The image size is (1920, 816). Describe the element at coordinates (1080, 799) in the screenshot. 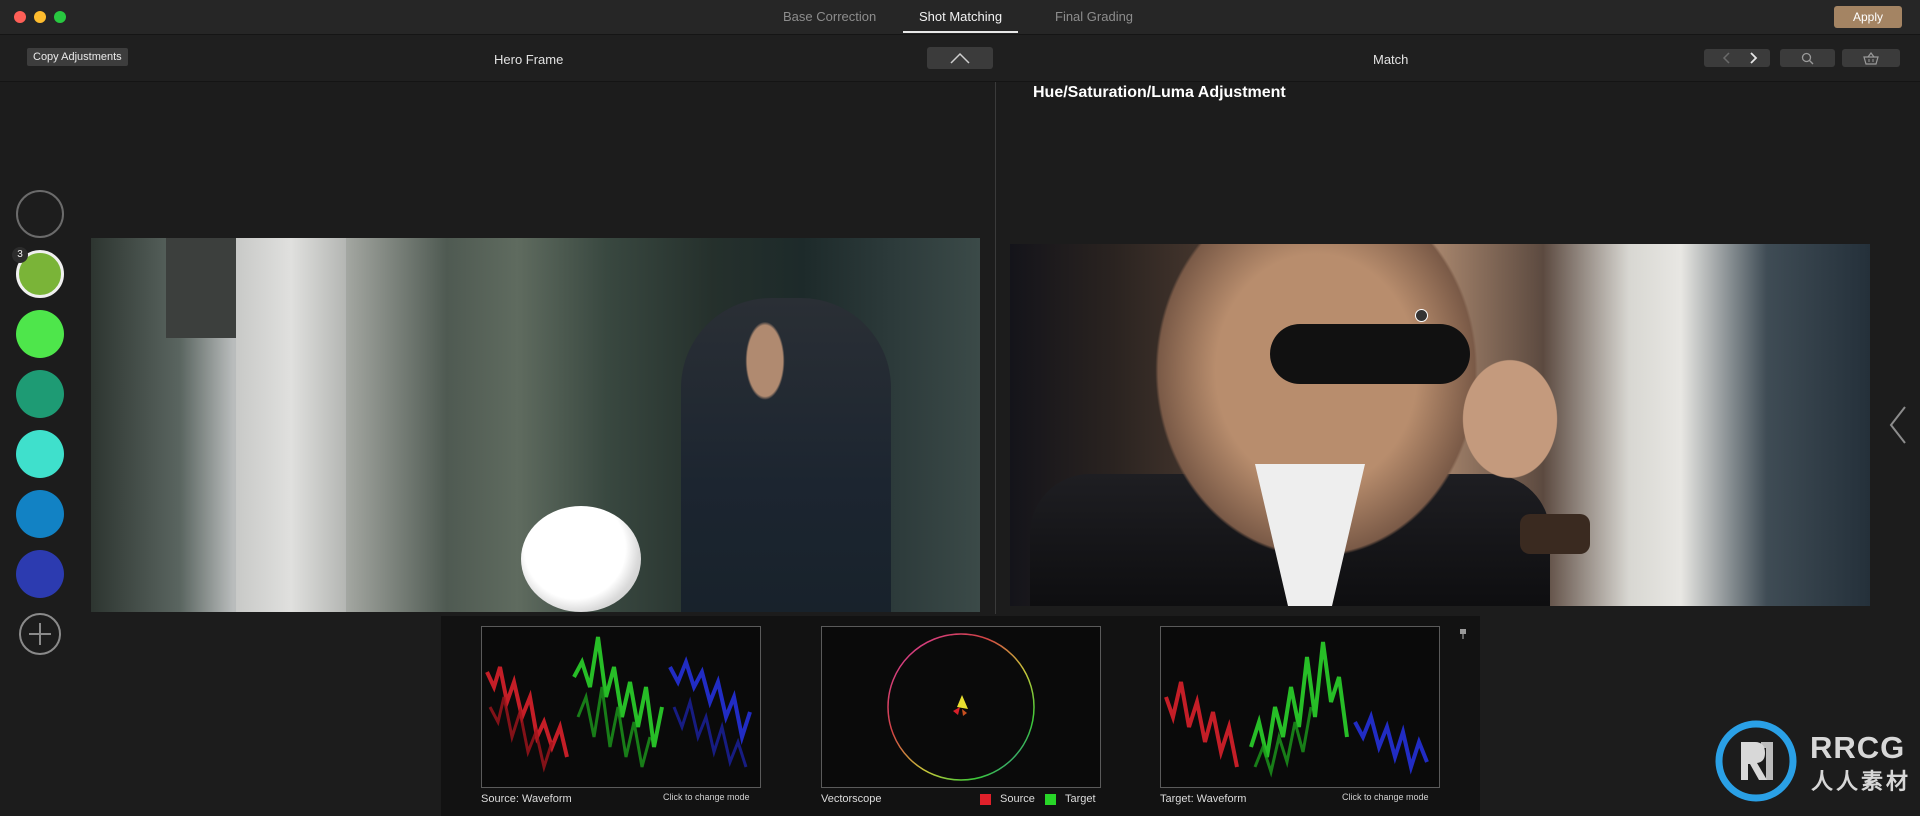

I see `legend-target-label: Target` at that location.